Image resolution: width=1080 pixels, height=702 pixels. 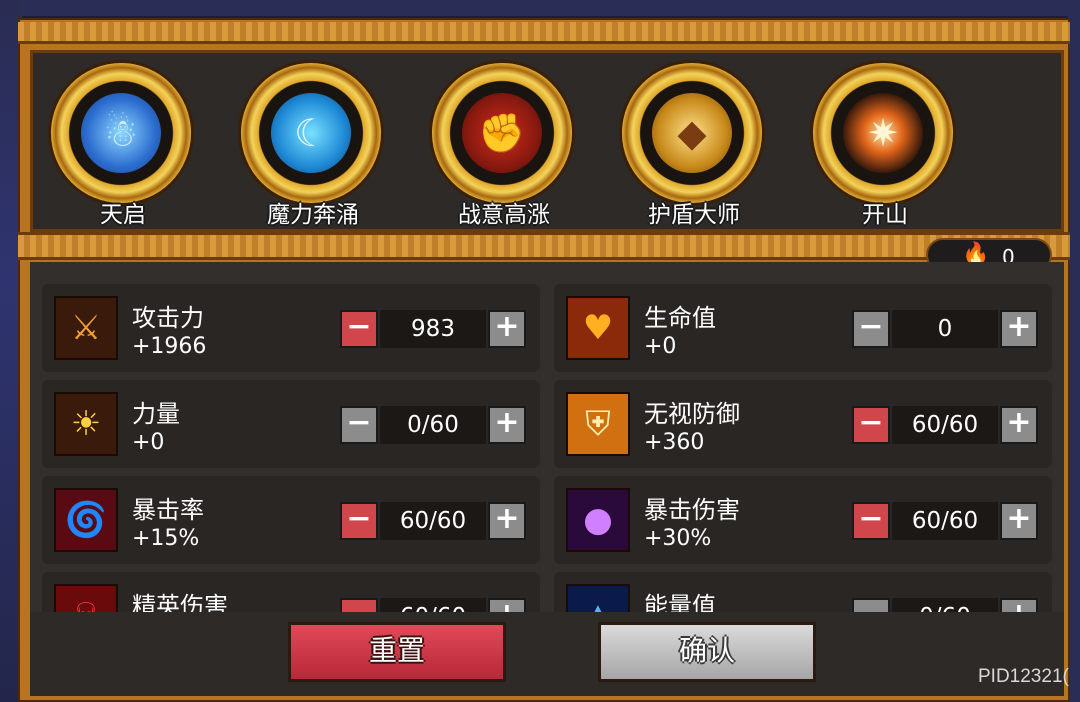 I want to click on skill-hudun-dashi: ◆ 护盾大师, so click(x=694, y=144).